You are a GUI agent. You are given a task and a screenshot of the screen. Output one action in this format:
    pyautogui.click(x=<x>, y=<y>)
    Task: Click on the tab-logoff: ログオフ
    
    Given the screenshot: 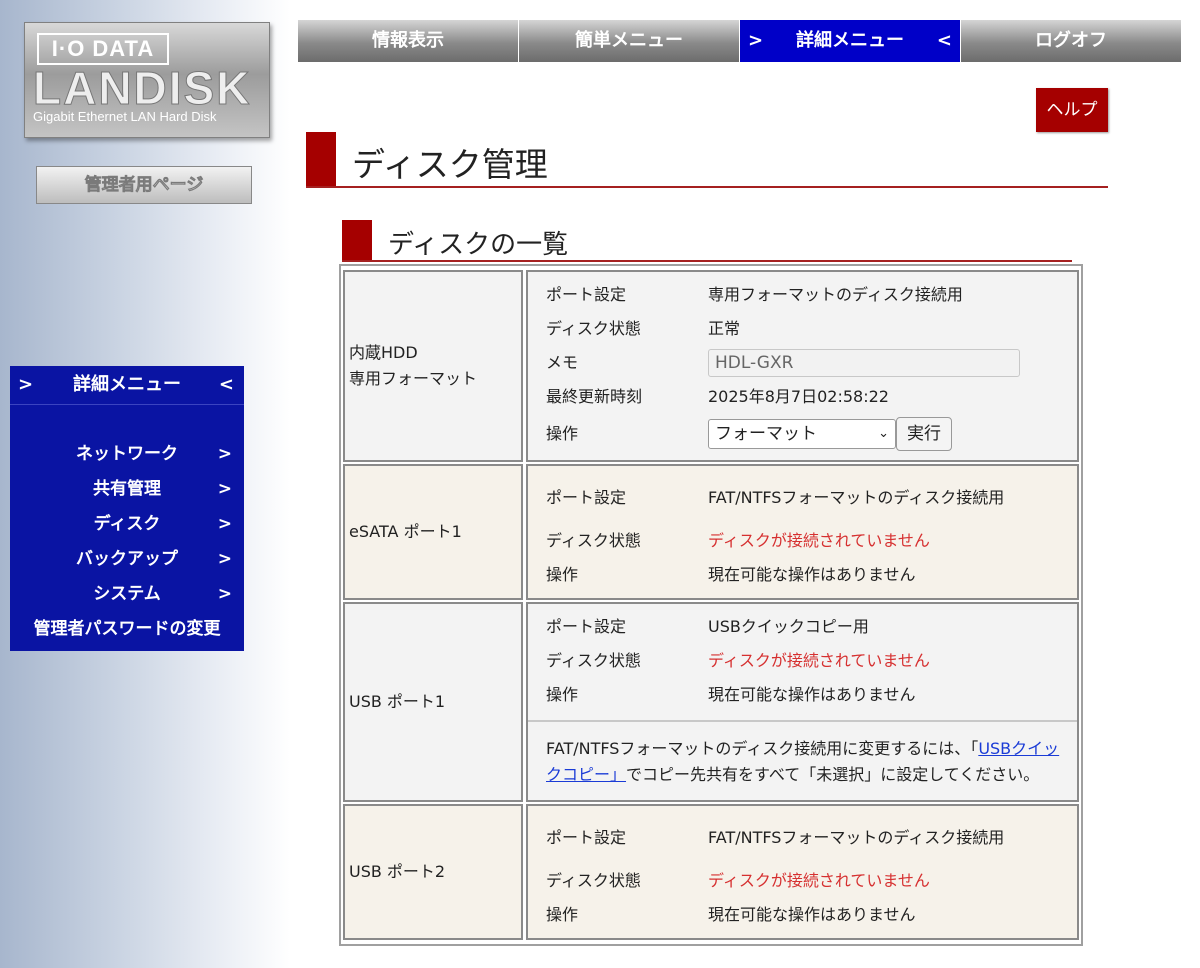 What is the action you would take?
    pyautogui.click(x=1071, y=41)
    